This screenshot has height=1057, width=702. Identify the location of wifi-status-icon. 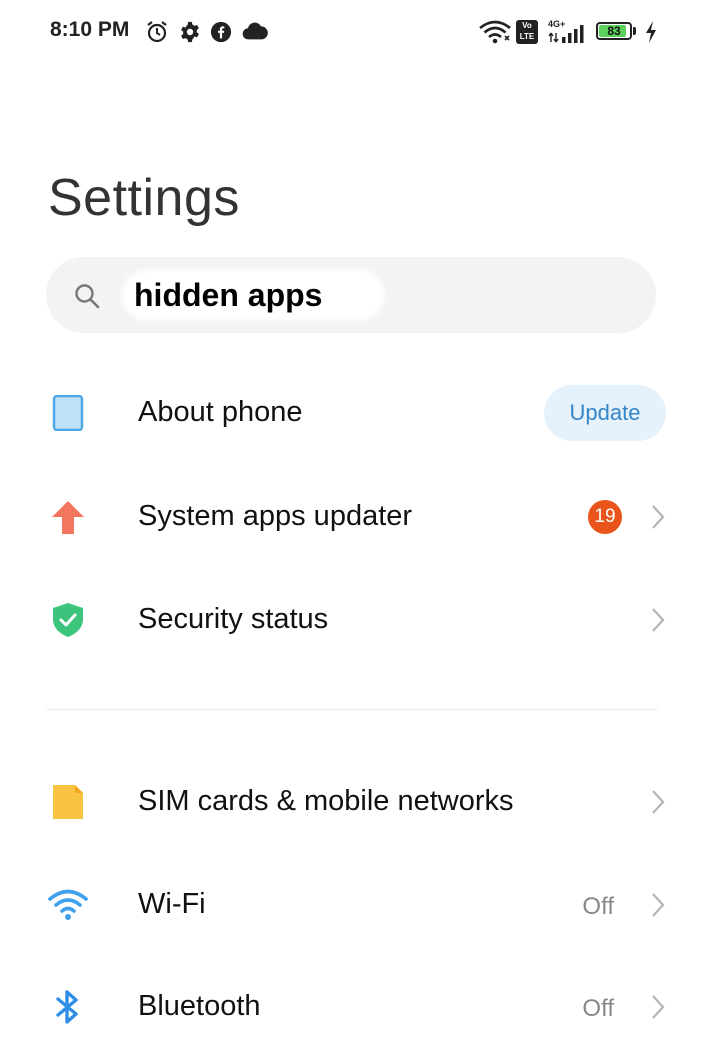
(495, 32).